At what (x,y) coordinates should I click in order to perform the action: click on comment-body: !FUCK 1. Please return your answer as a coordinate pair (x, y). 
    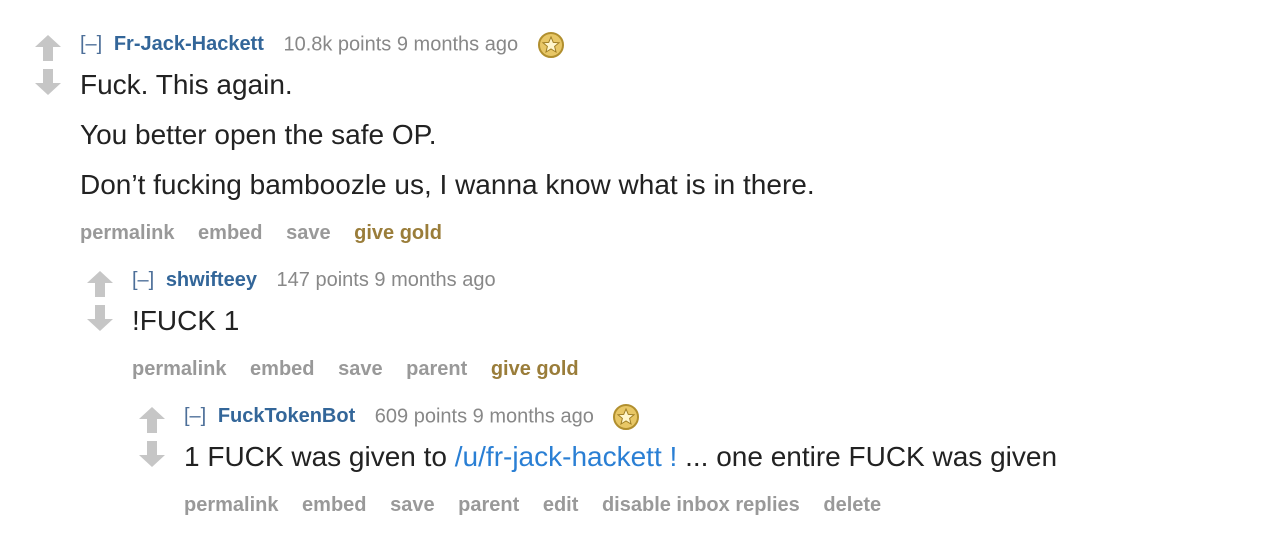
    Looking at the image, I should click on (185, 329).